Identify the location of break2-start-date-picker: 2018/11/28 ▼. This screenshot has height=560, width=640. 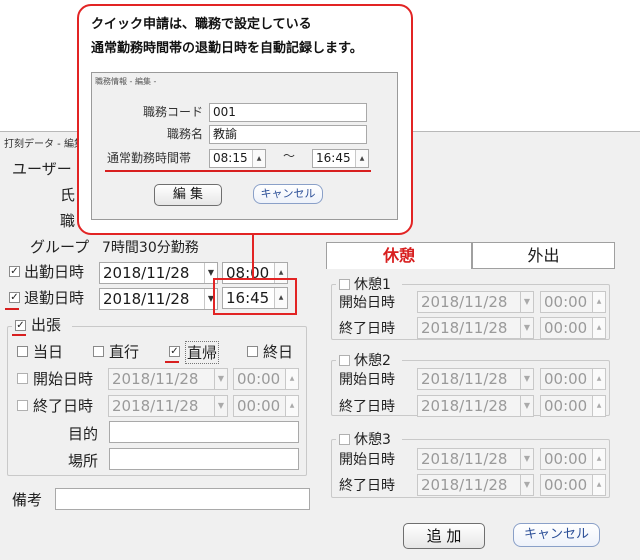
(475, 379).